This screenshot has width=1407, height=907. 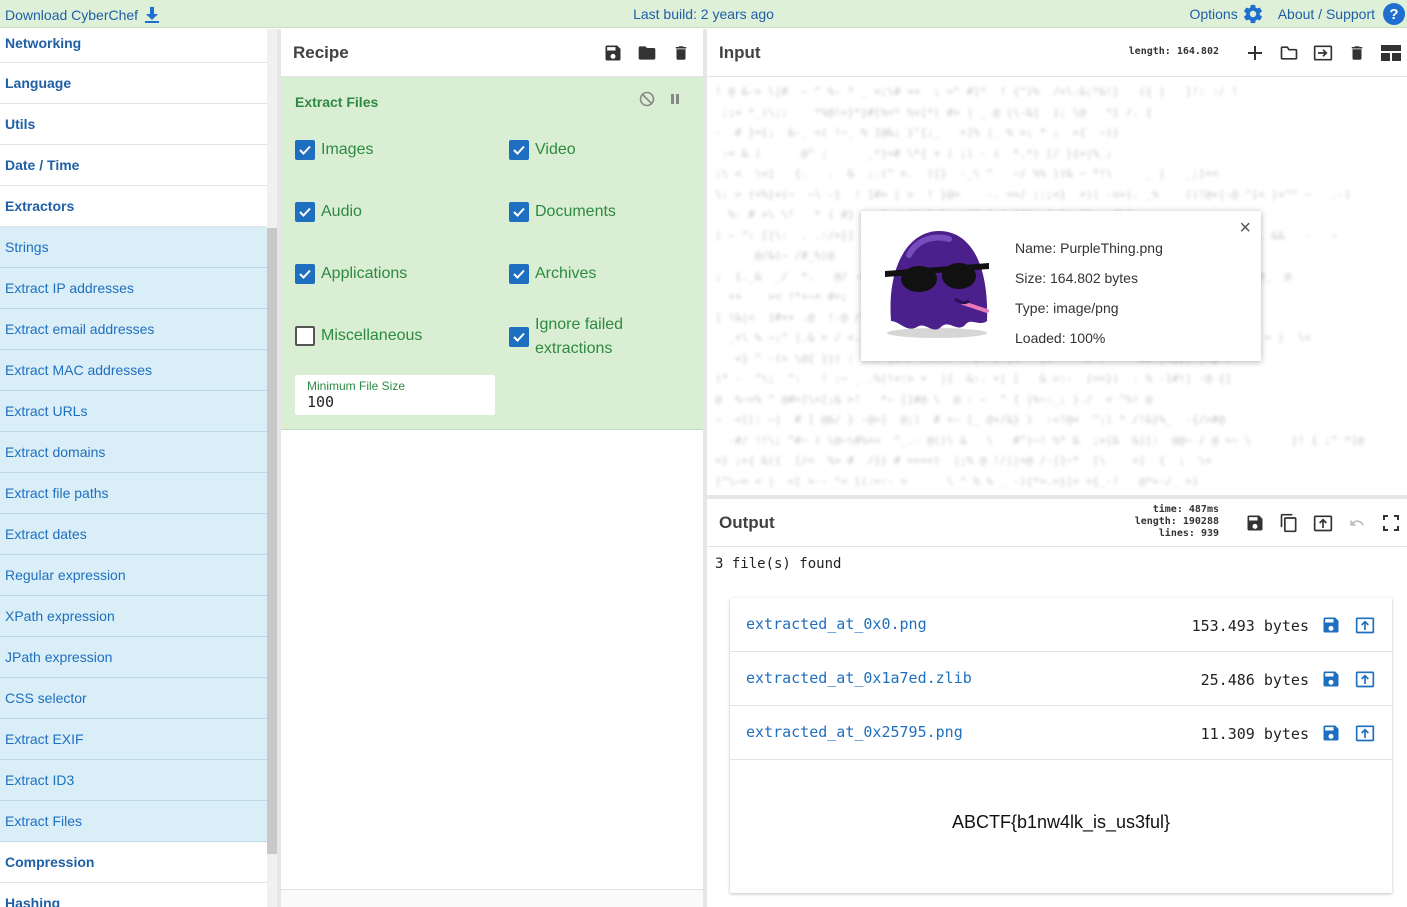 What do you see at coordinates (337, 102) in the screenshot?
I see `ingredient-title: Extract Files` at bounding box center [337, 102].